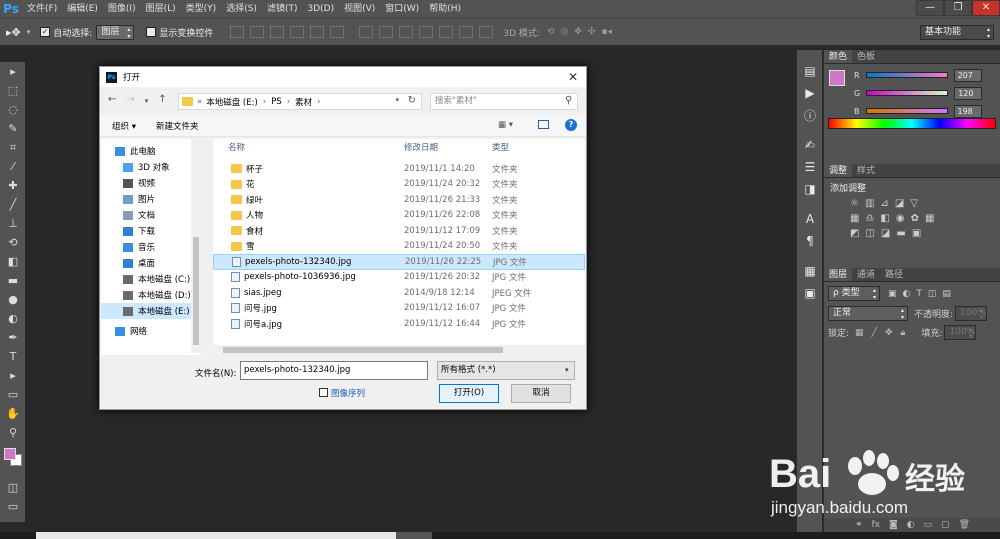 This screenshot has width=1000, height=539. Describe the element at coordinates (930, 8) in the screenshot. I see `minimize-button: —` at that location.